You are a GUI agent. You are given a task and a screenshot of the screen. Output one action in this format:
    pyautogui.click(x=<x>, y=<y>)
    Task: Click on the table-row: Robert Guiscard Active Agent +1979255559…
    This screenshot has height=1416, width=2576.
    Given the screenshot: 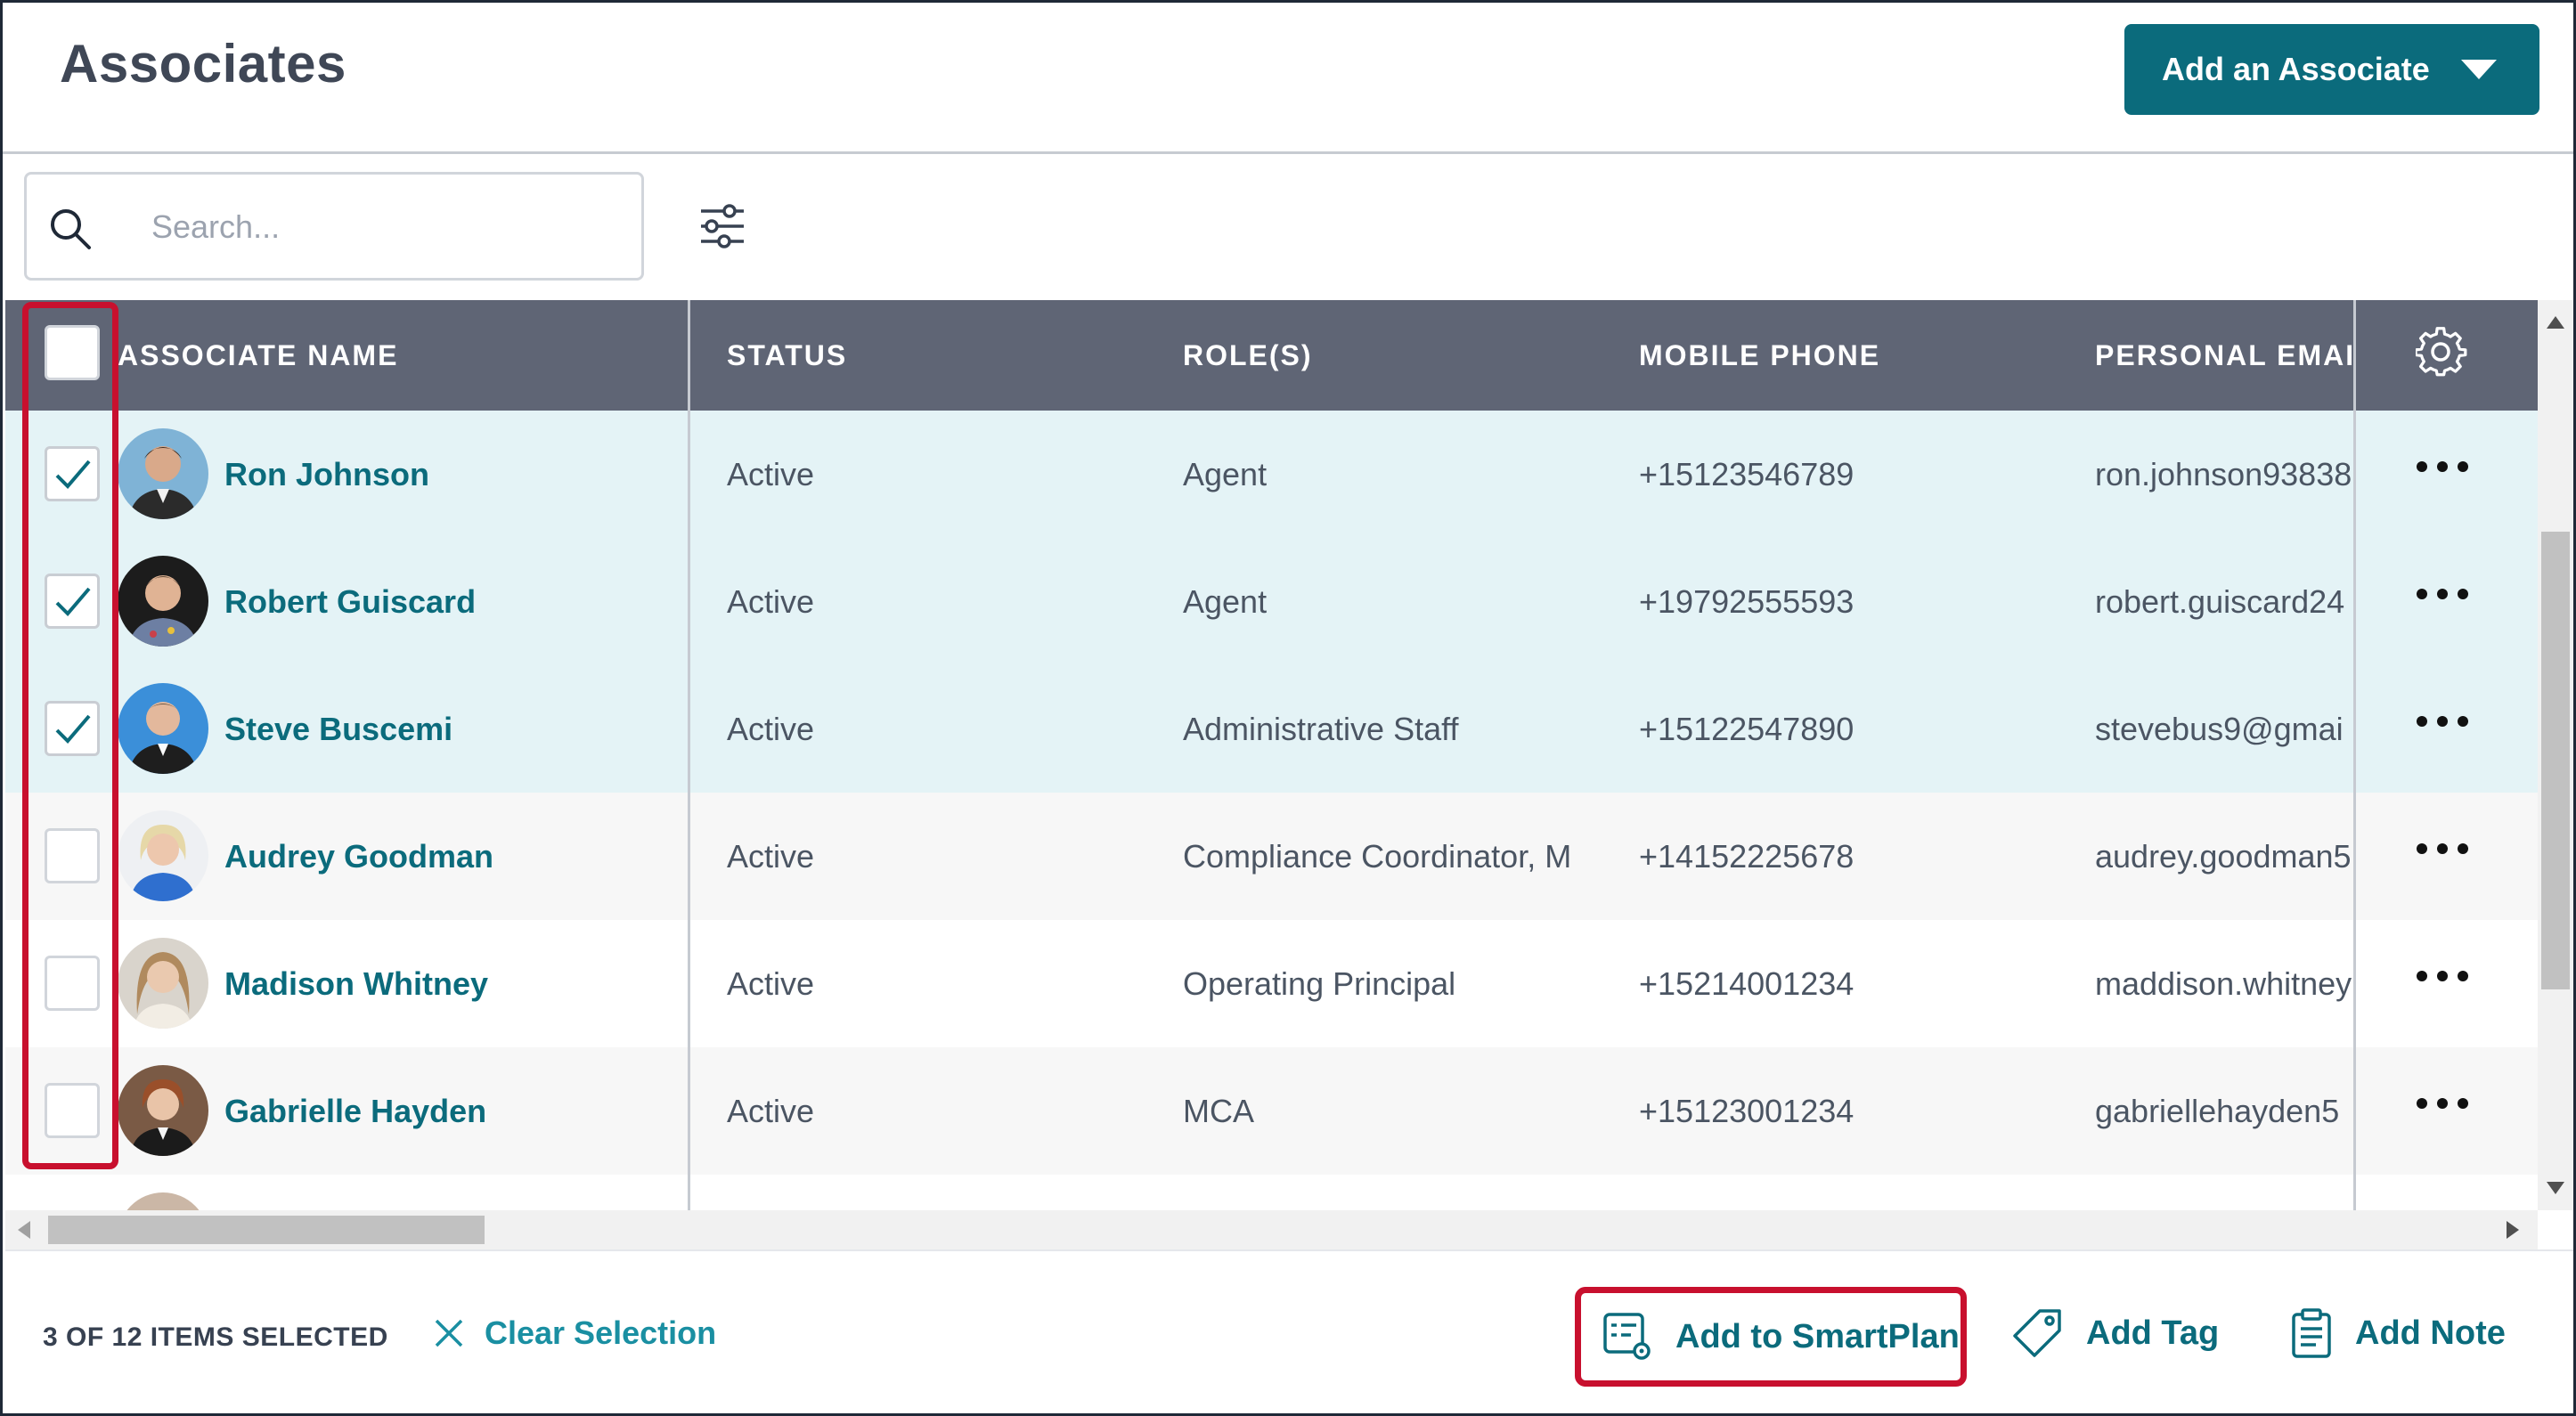 What is the action you would take?
    pyautogui.click(x=1272, y=601)
    